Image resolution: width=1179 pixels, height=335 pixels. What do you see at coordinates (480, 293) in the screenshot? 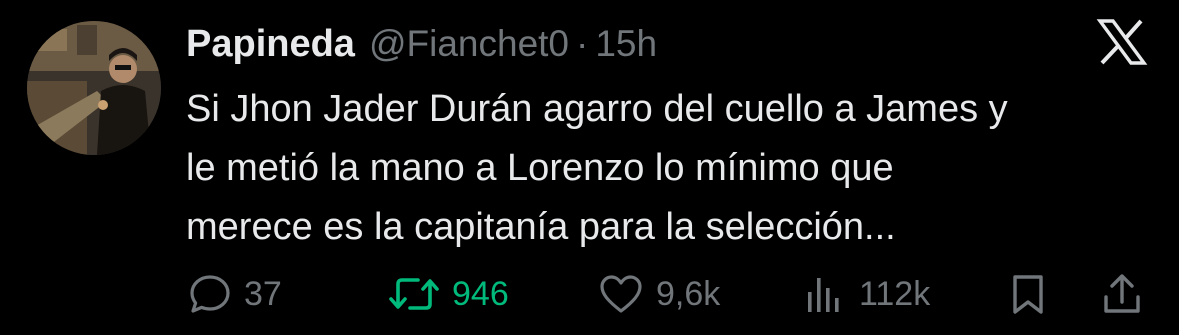
I see `retweet-count: 946` at bounding box center [480, 293].